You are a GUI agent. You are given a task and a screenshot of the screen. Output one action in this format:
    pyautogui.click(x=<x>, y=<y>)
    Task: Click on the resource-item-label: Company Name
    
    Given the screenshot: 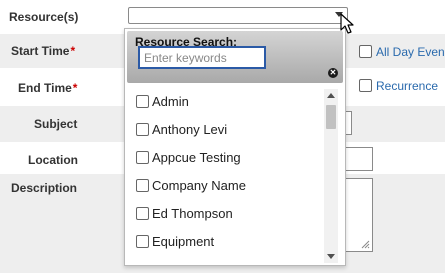 What is the action you would take?
    pyautogui.click(x=199, y=185)
    